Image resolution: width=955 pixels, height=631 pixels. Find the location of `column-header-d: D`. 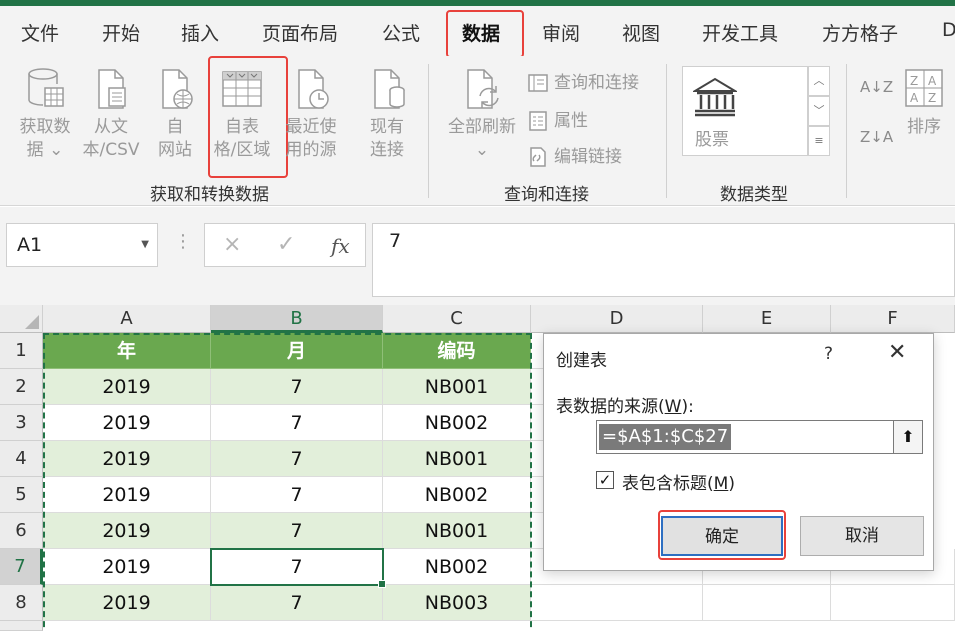

column-header-d: D is located at coordinates (617, 319).